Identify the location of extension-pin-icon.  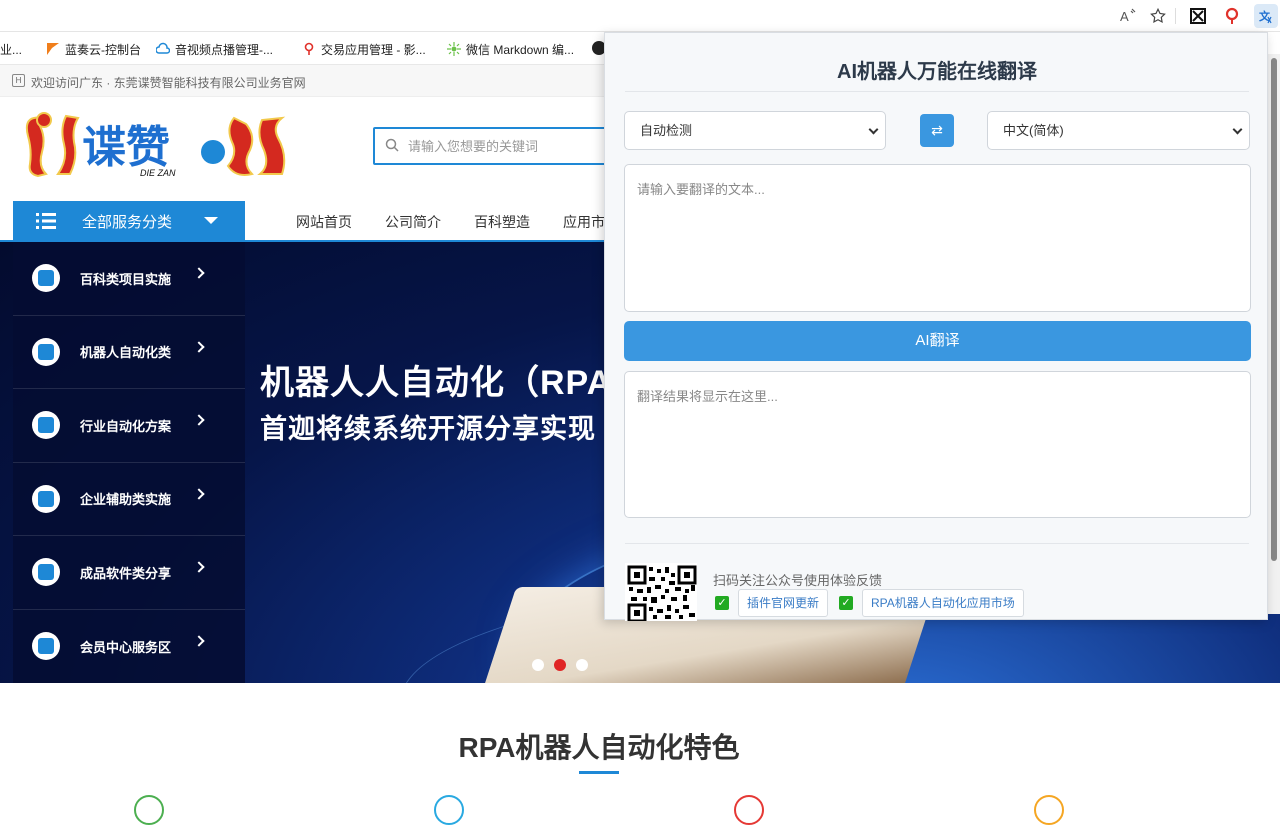
(1232, 16).